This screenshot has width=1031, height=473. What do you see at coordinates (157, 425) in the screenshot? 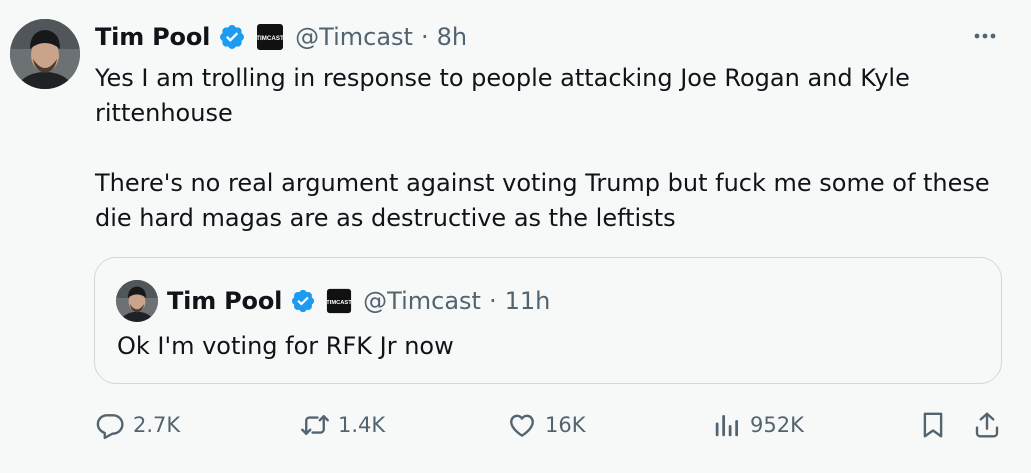
I see `reply-count: 2.7K` at bounding box center [157, 425].